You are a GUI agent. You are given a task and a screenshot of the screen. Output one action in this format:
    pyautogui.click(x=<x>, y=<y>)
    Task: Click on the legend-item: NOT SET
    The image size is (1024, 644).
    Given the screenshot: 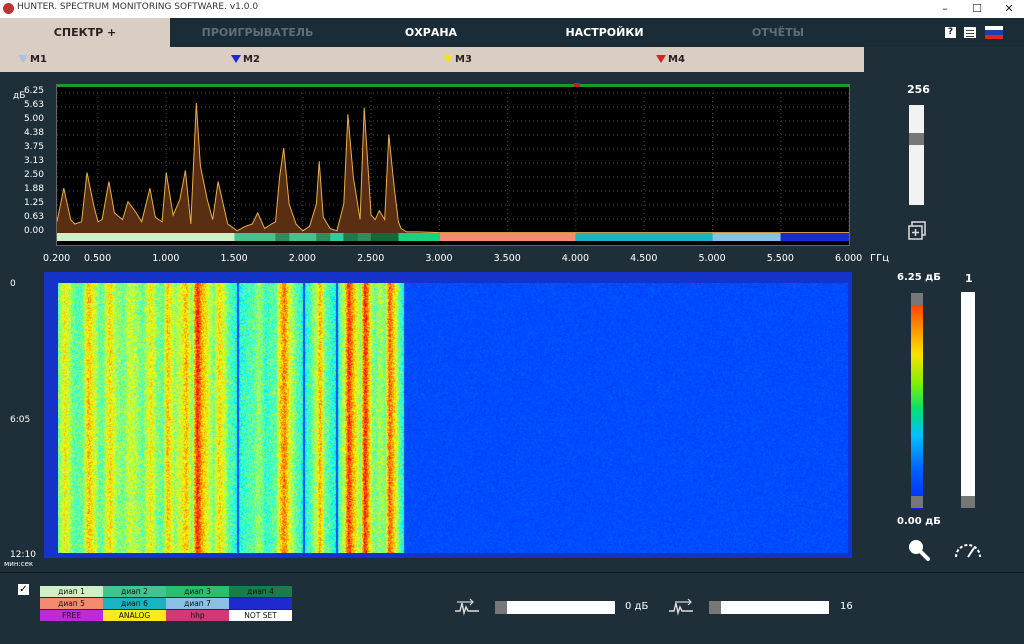 What is the action you would take?
    pyautogui.click(x=260, y=615)
    